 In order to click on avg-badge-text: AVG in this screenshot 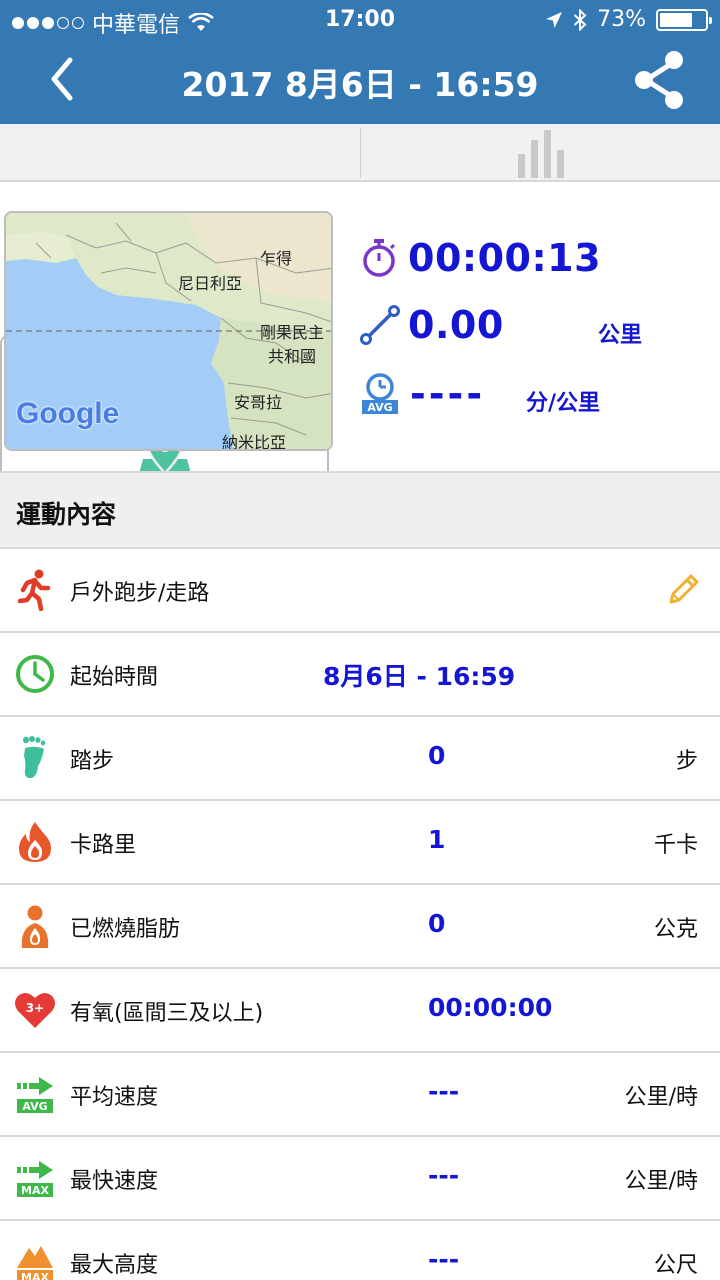, I will do `click(379, 407)`.